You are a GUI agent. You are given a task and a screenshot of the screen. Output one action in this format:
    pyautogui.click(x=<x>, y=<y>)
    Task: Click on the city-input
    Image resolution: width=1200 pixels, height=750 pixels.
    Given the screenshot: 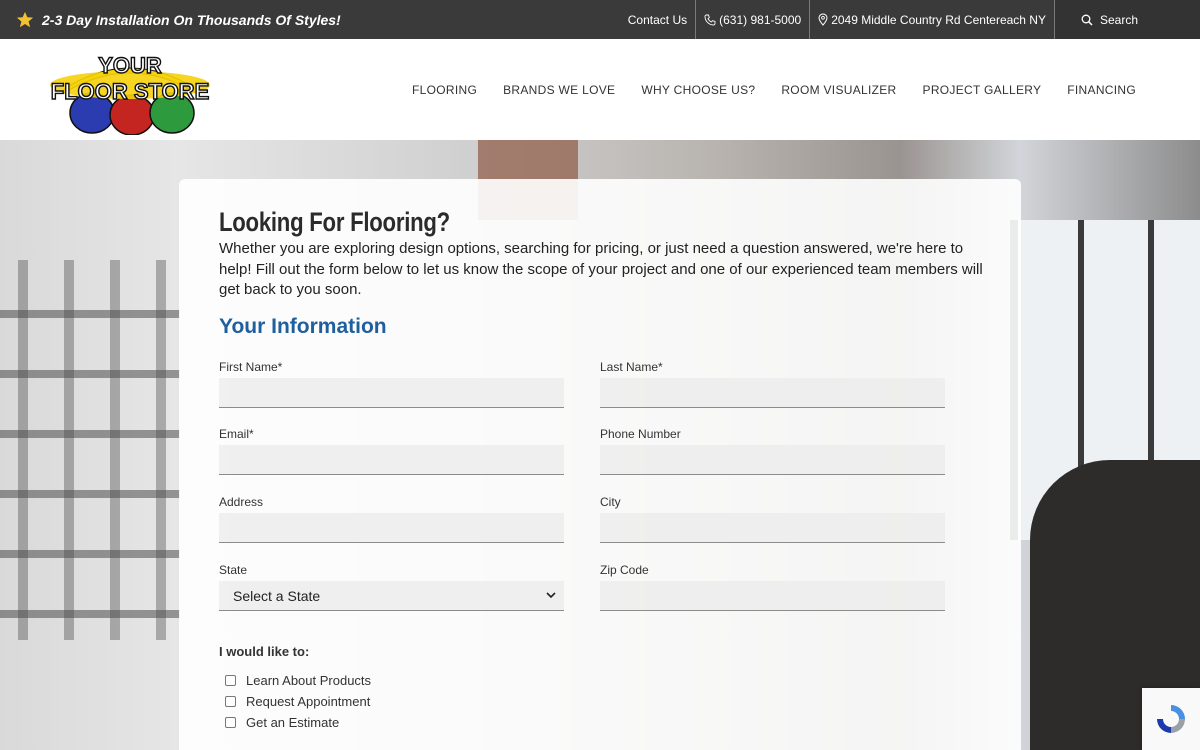 What is the action you would take?
    pyautogui.click(x=772, y=528)
    